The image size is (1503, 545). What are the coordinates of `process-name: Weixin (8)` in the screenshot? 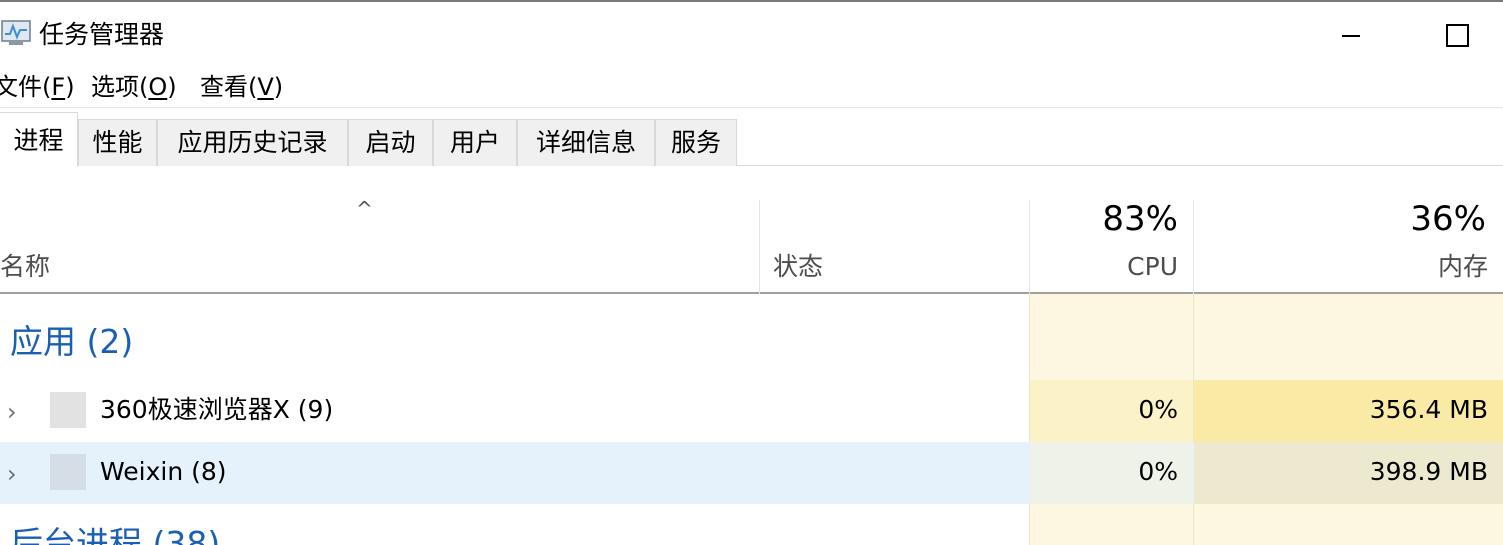 It's located at (163, 471).